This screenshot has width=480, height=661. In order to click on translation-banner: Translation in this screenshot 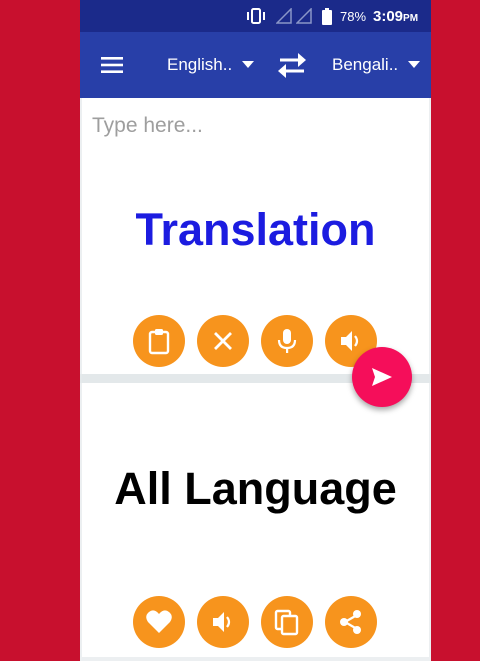, I will do `click(255, 229)`.